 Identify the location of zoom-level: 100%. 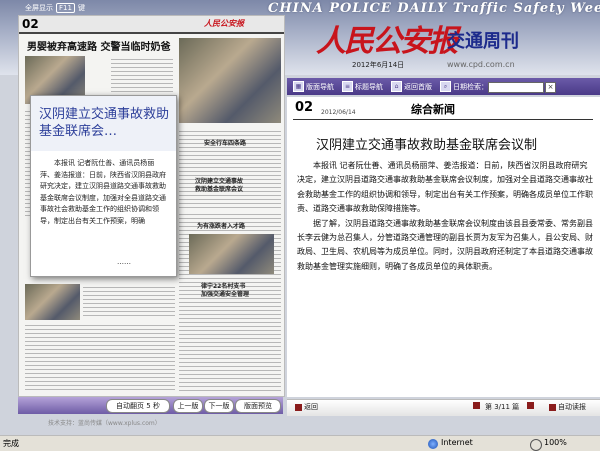
(555, 442).